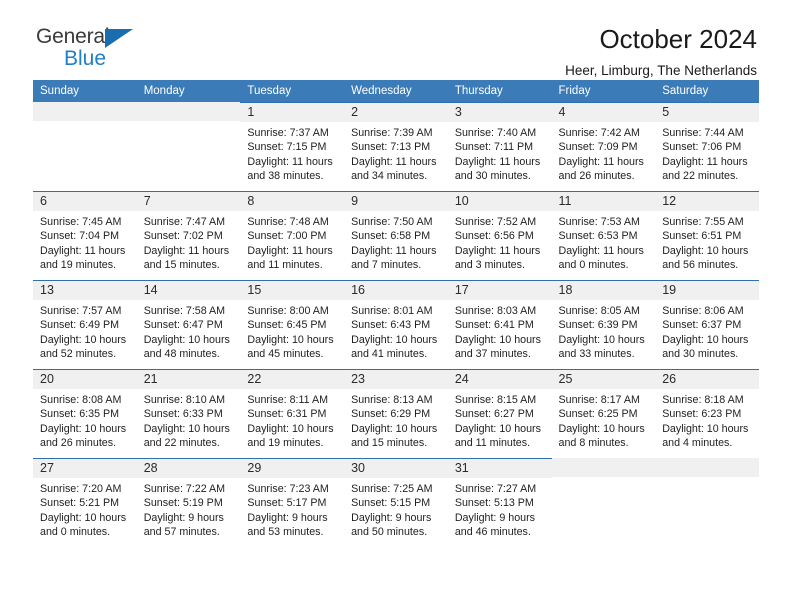 The height and width of the screenshot is (612, 792). Describe the element at coordinates (396, 379) in the screenshot. I see `day-number: 23` at that location.